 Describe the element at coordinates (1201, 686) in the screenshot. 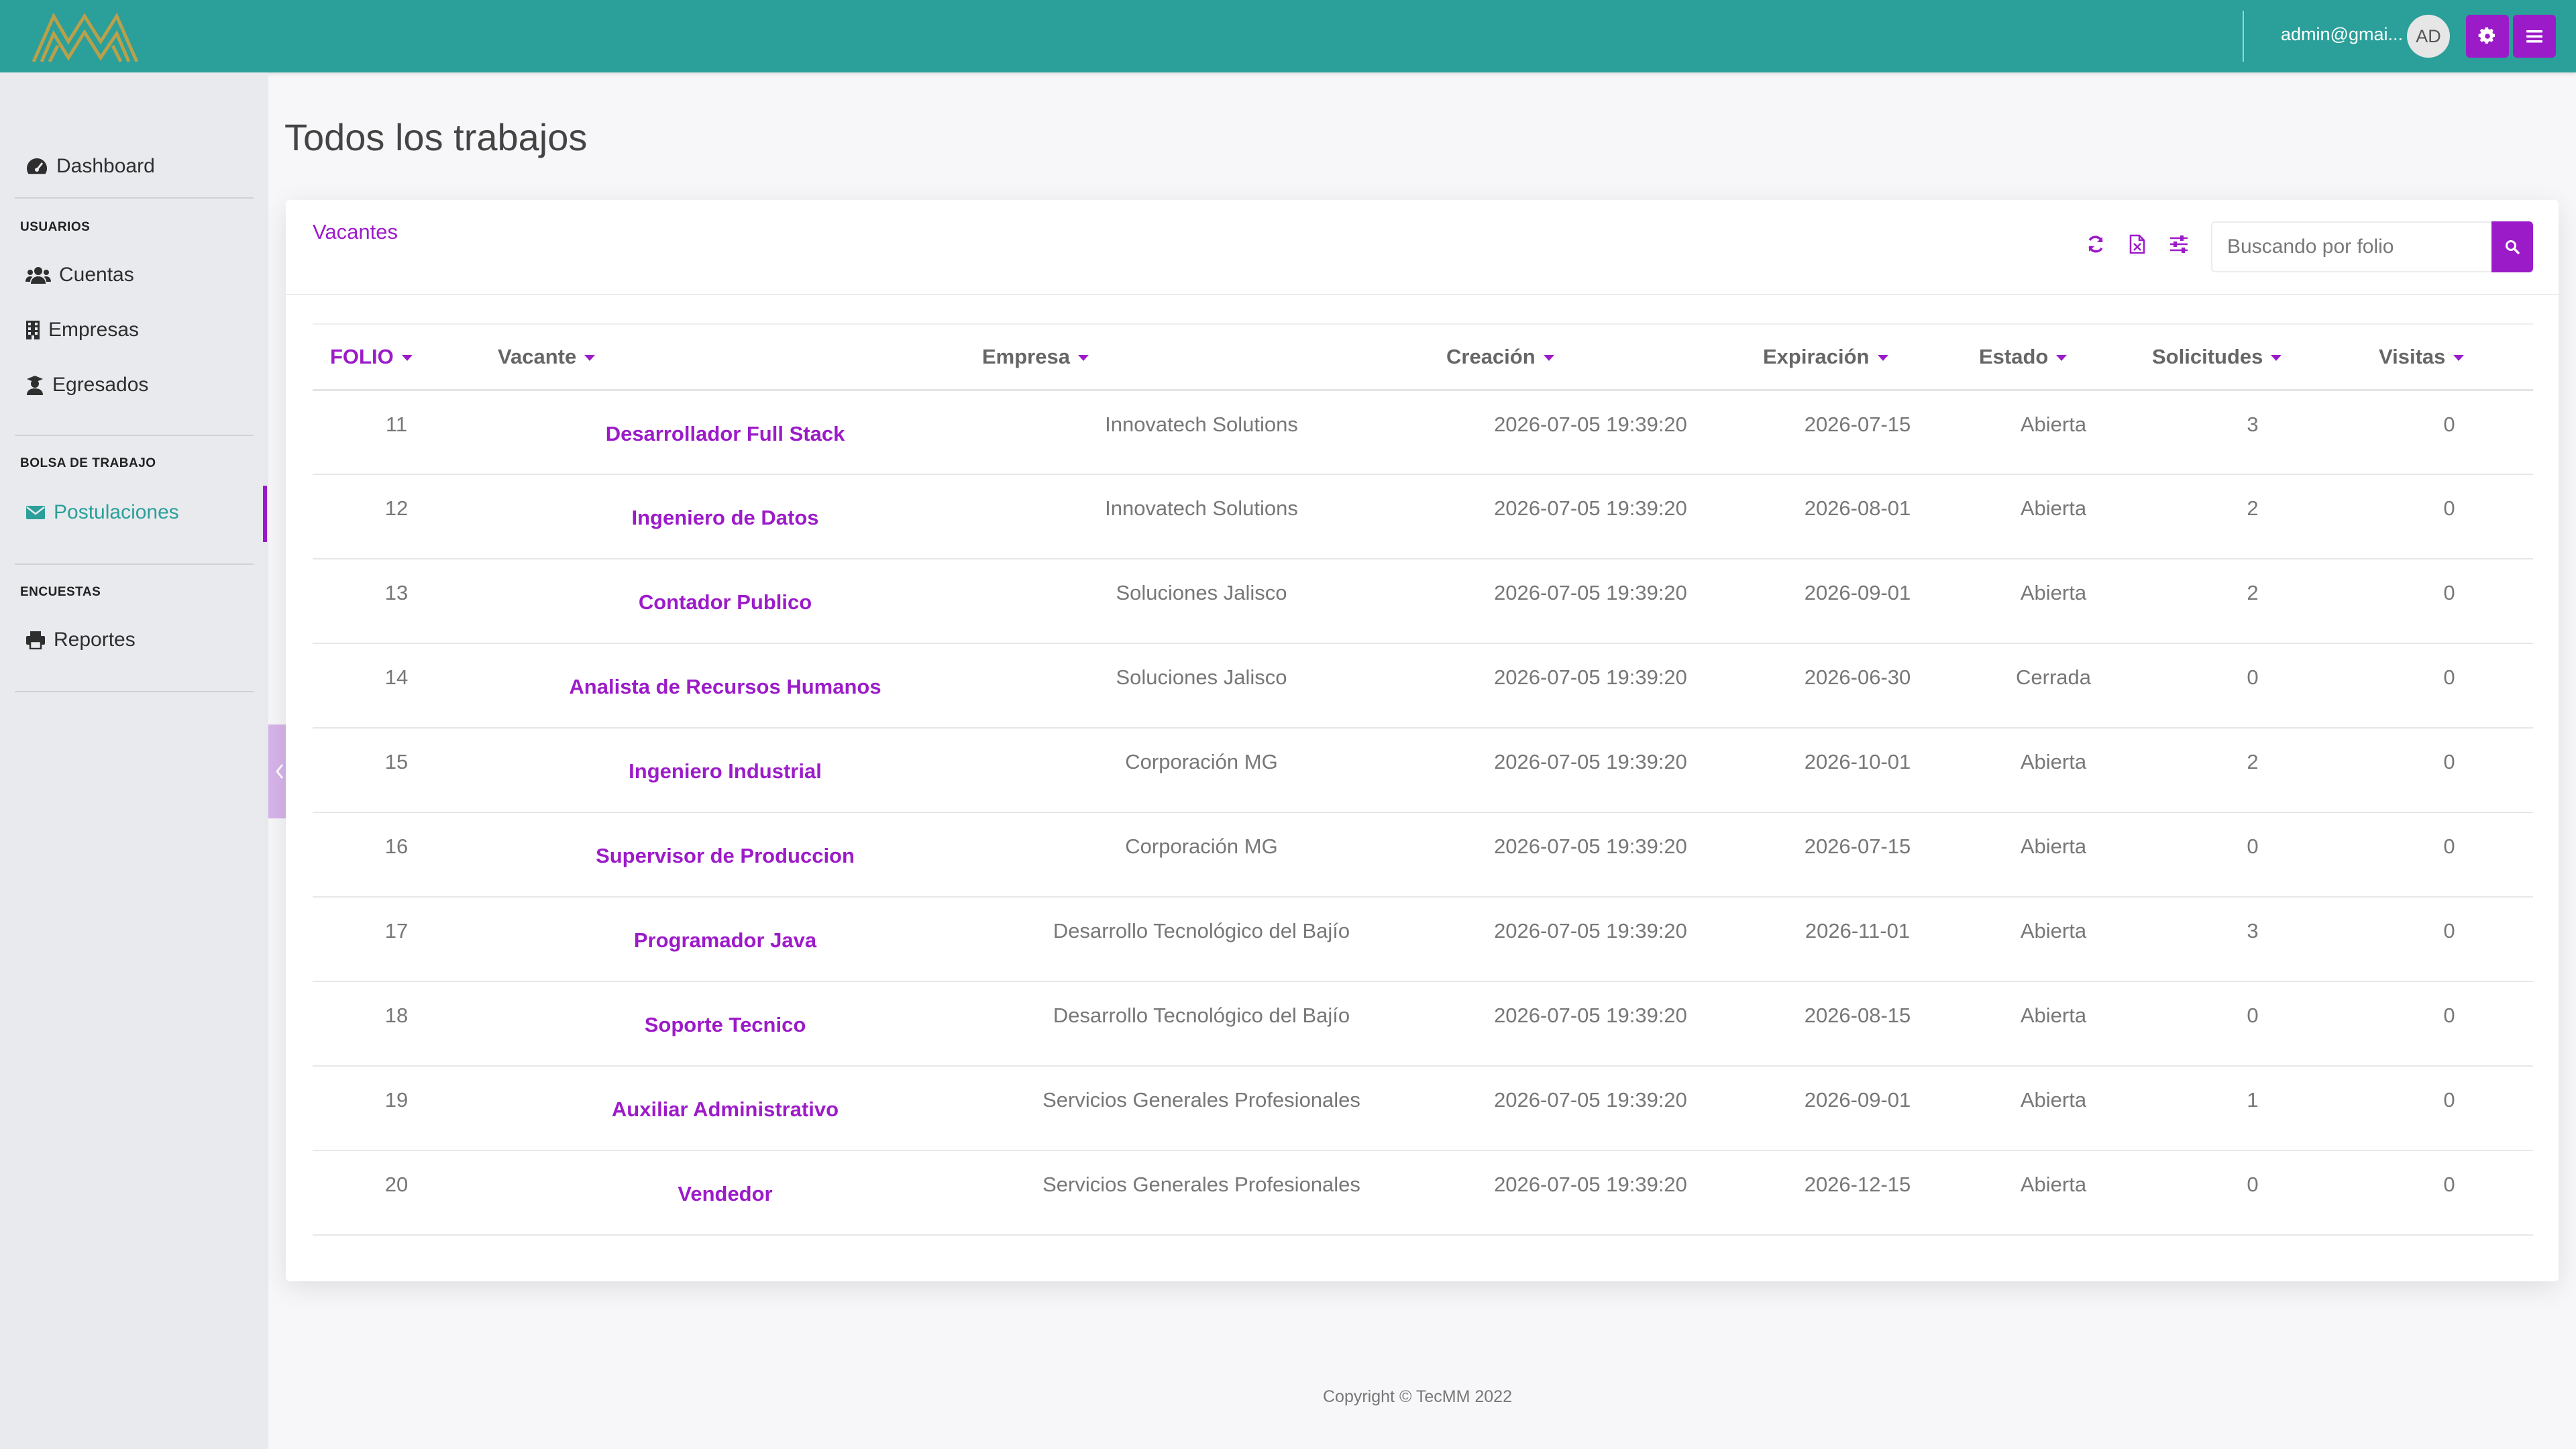

I see `cell-empresa: Soluciones Jalisco` at that location.